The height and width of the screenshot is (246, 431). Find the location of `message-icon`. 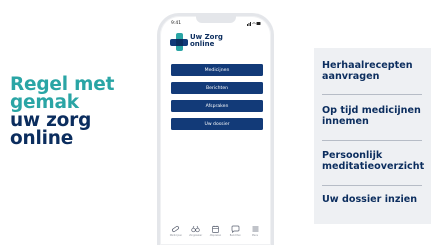

message-icon is located at coordinates (235, 229).